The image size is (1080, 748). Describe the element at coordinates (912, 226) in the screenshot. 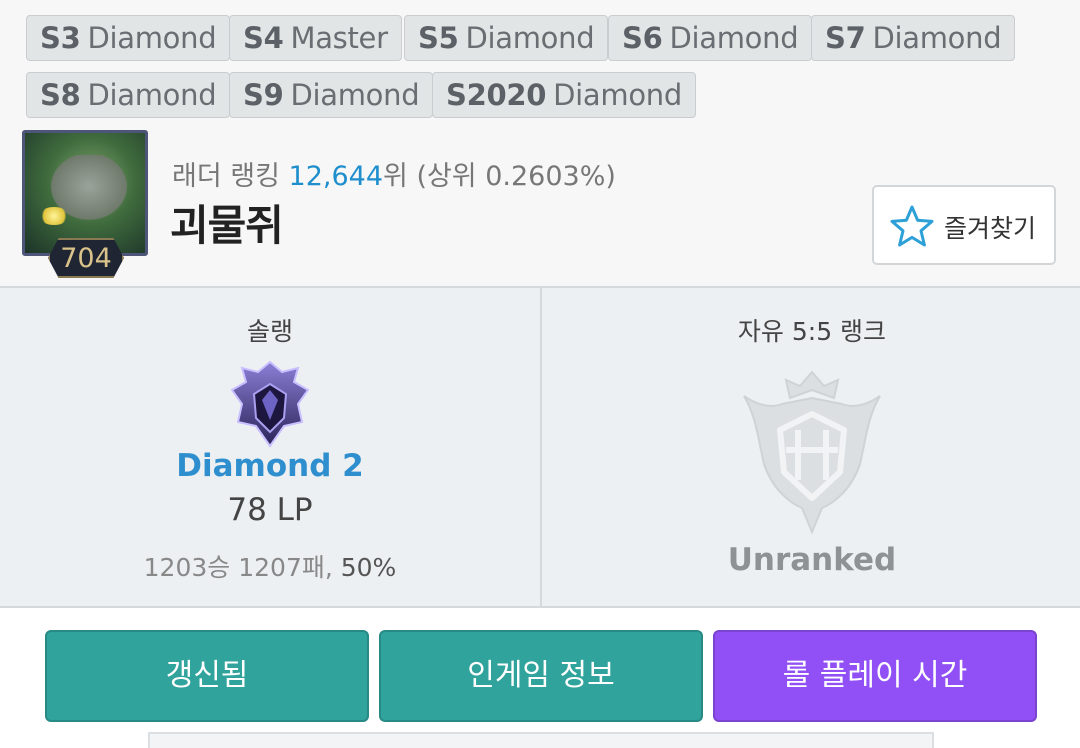

I see `star-outline-icon` at that location.